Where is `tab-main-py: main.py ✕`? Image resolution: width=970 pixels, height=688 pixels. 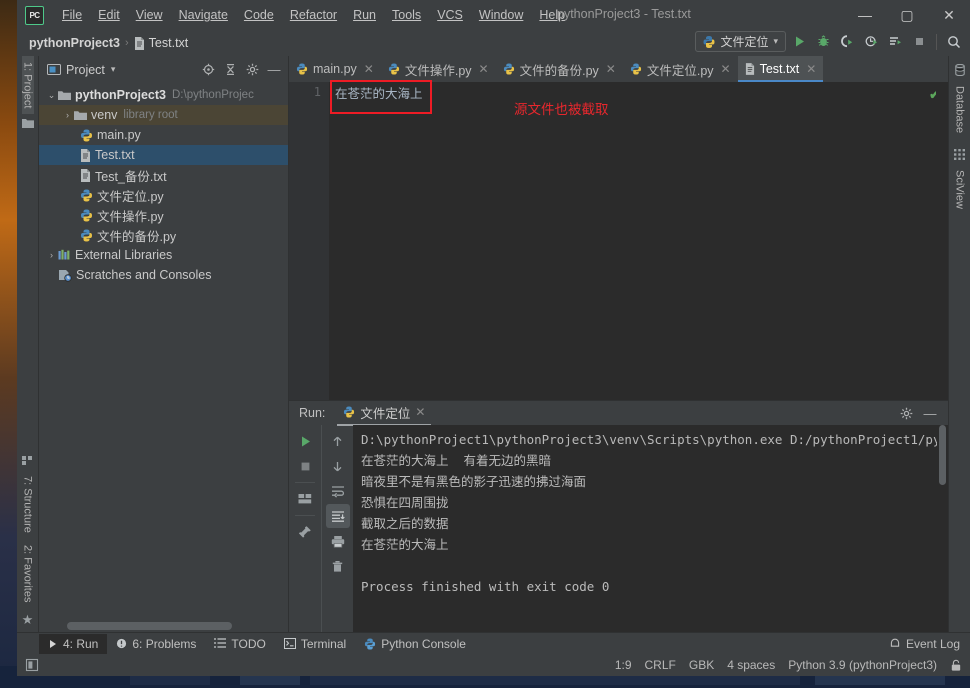
tab-main-py: main.py ✕ is located at coordinates (335, 69).